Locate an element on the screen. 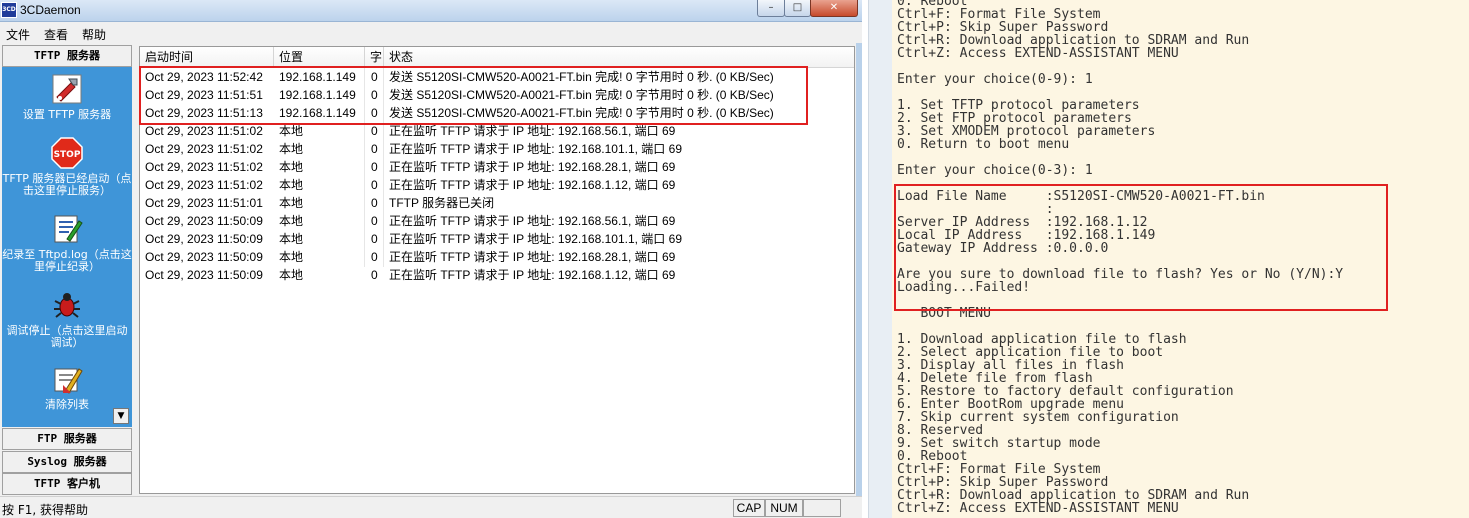 The image size is (1469, 518). column-header-status: 状态 is located at coordinates (619, 57).